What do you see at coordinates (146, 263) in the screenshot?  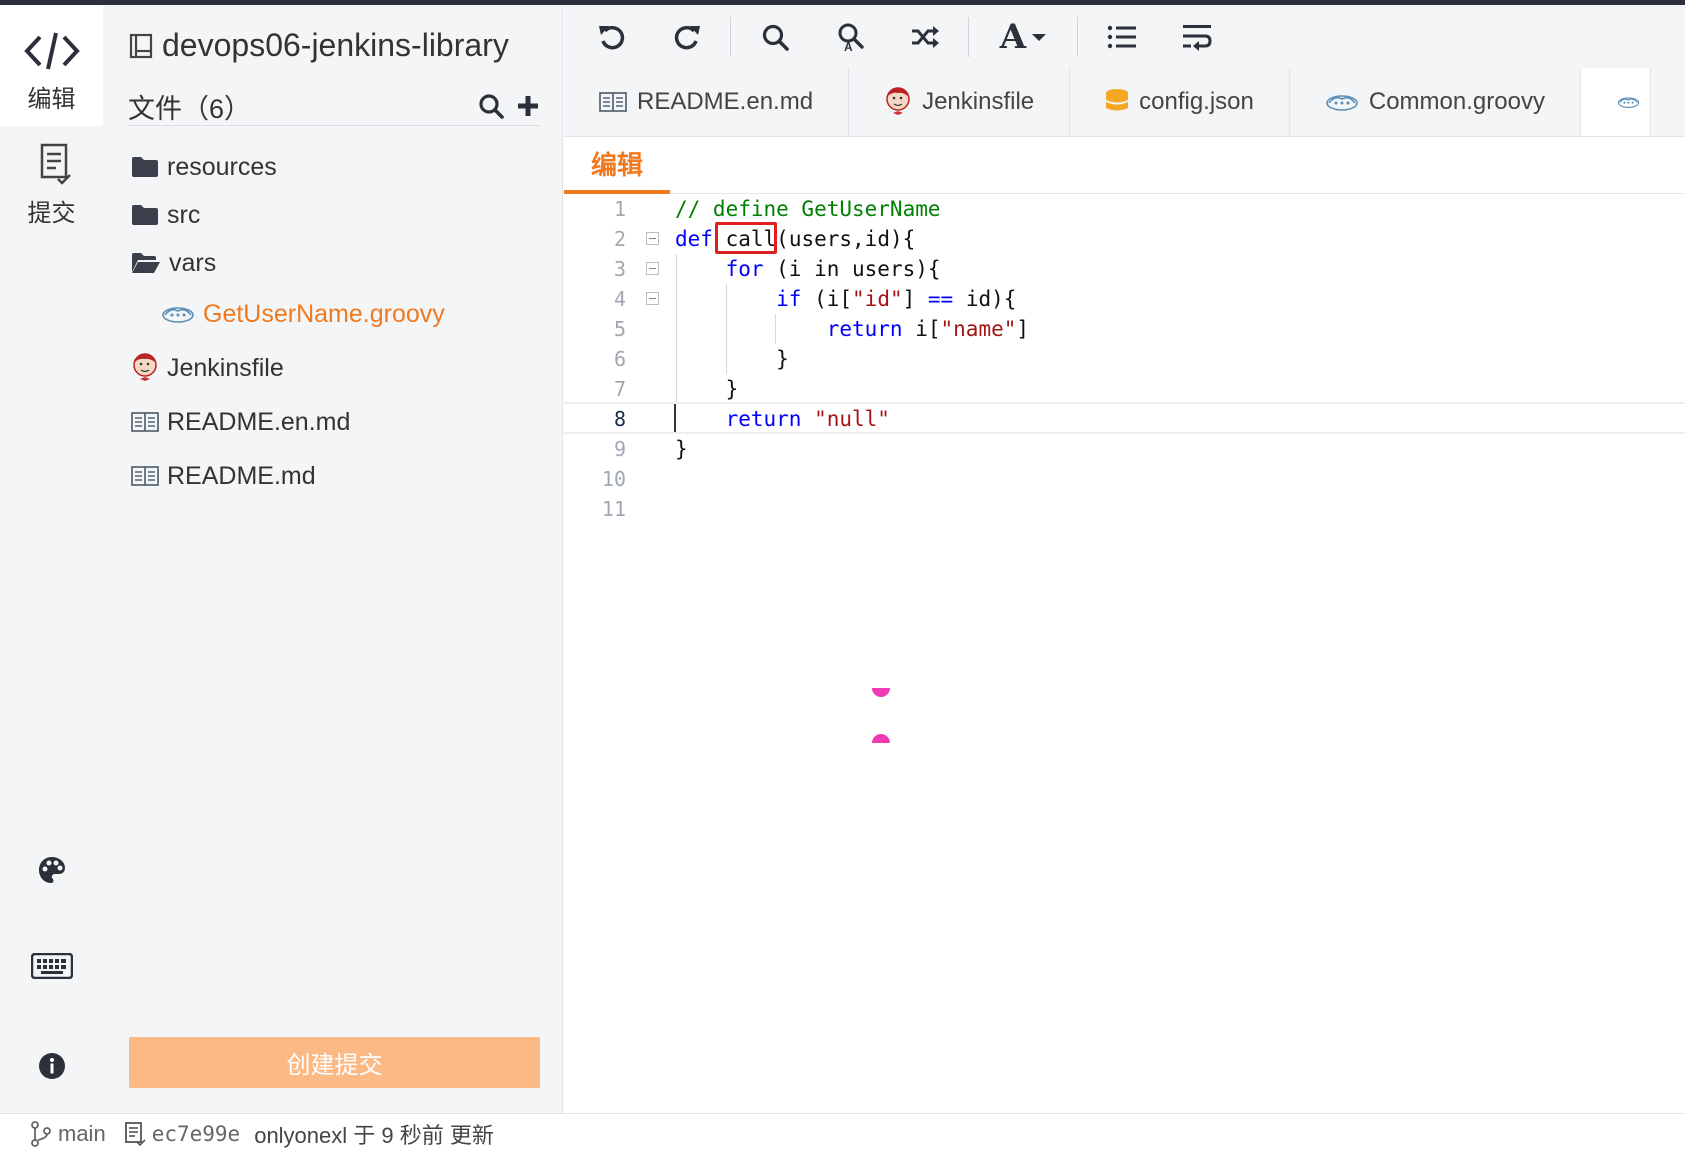 I see `folder-open-icon` at bounding box center [146, 263].